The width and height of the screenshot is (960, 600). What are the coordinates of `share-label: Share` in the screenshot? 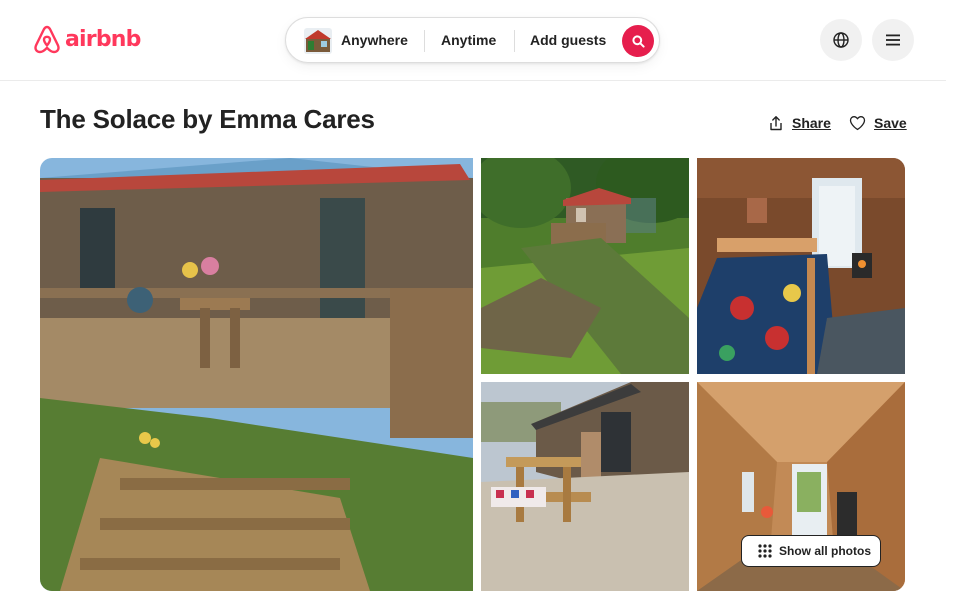 It's located at (811, 123).